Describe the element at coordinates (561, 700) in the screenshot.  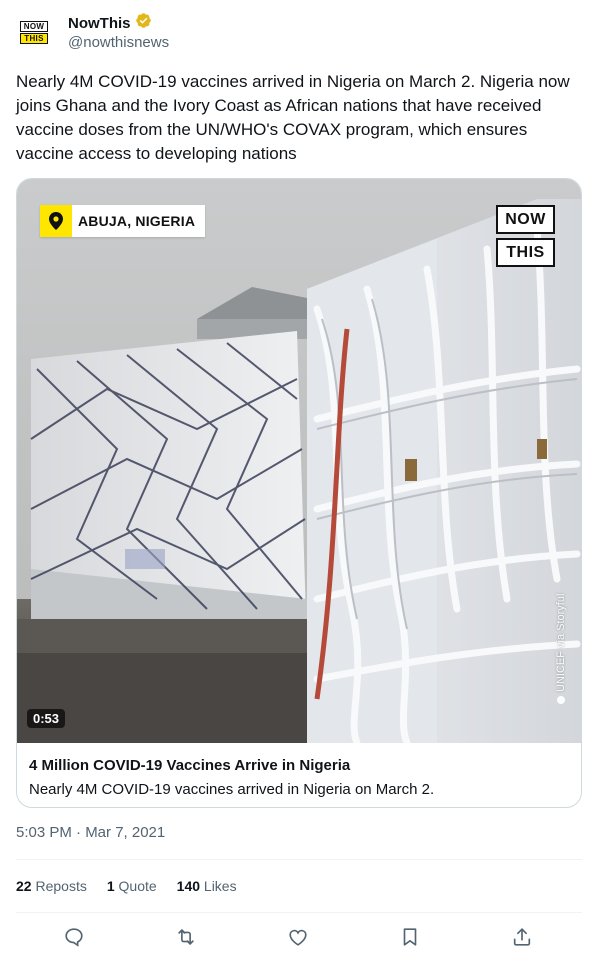
I see `credit-dot-icon` at that location.